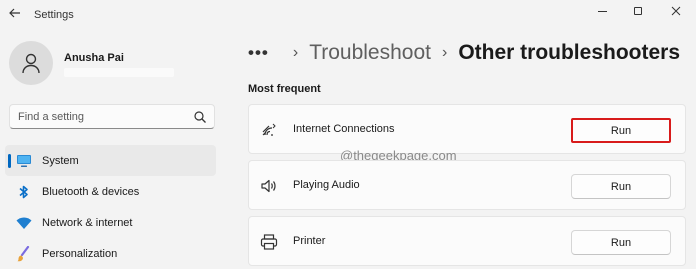 The width and height of the screenshot is (696, 269). I want to click on close-icon, so click(676, 11).